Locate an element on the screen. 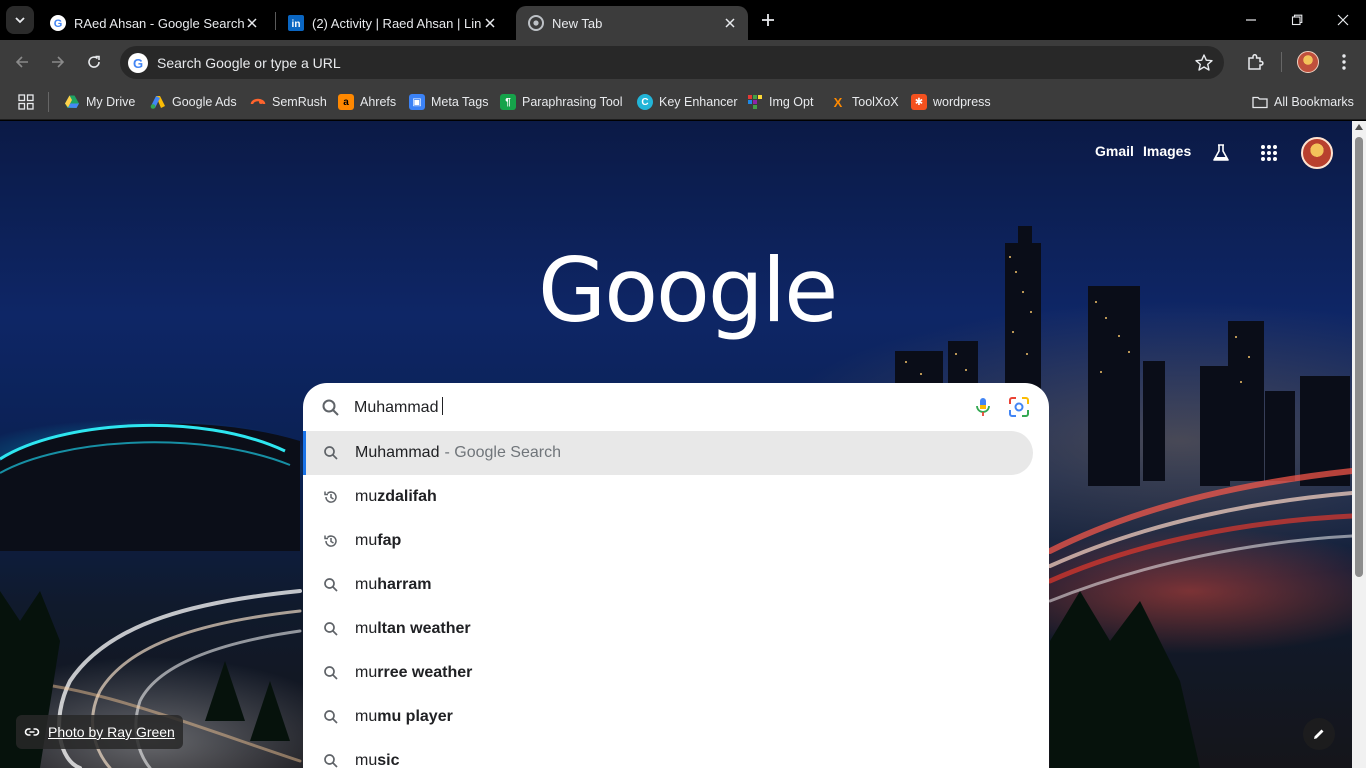  tab-google-search: G RAed Ahsan - Google Search is located at coordinates (154, 23).